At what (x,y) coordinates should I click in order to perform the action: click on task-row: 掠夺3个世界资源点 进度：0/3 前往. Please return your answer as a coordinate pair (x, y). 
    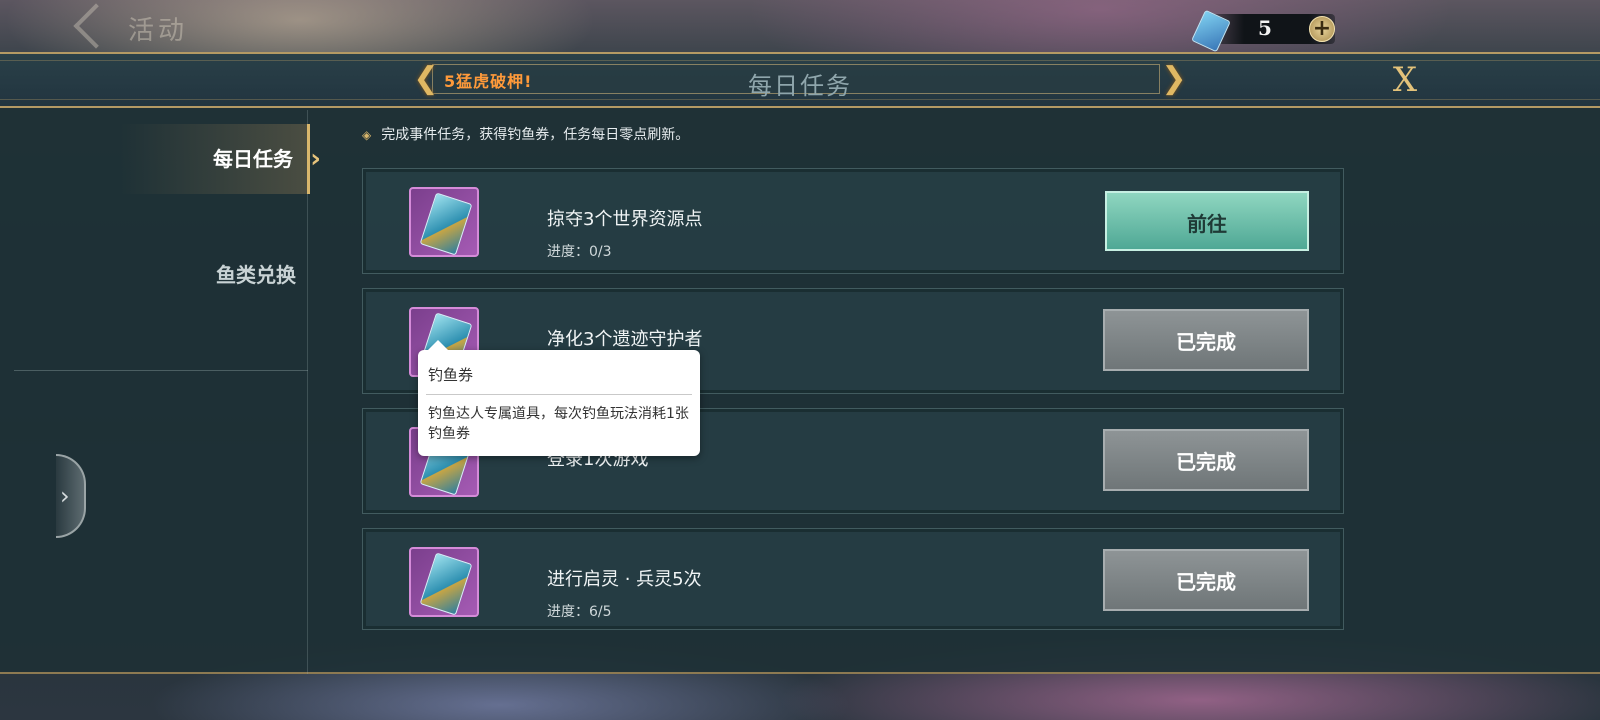
    Looking at the image, I should click on (853, 221).